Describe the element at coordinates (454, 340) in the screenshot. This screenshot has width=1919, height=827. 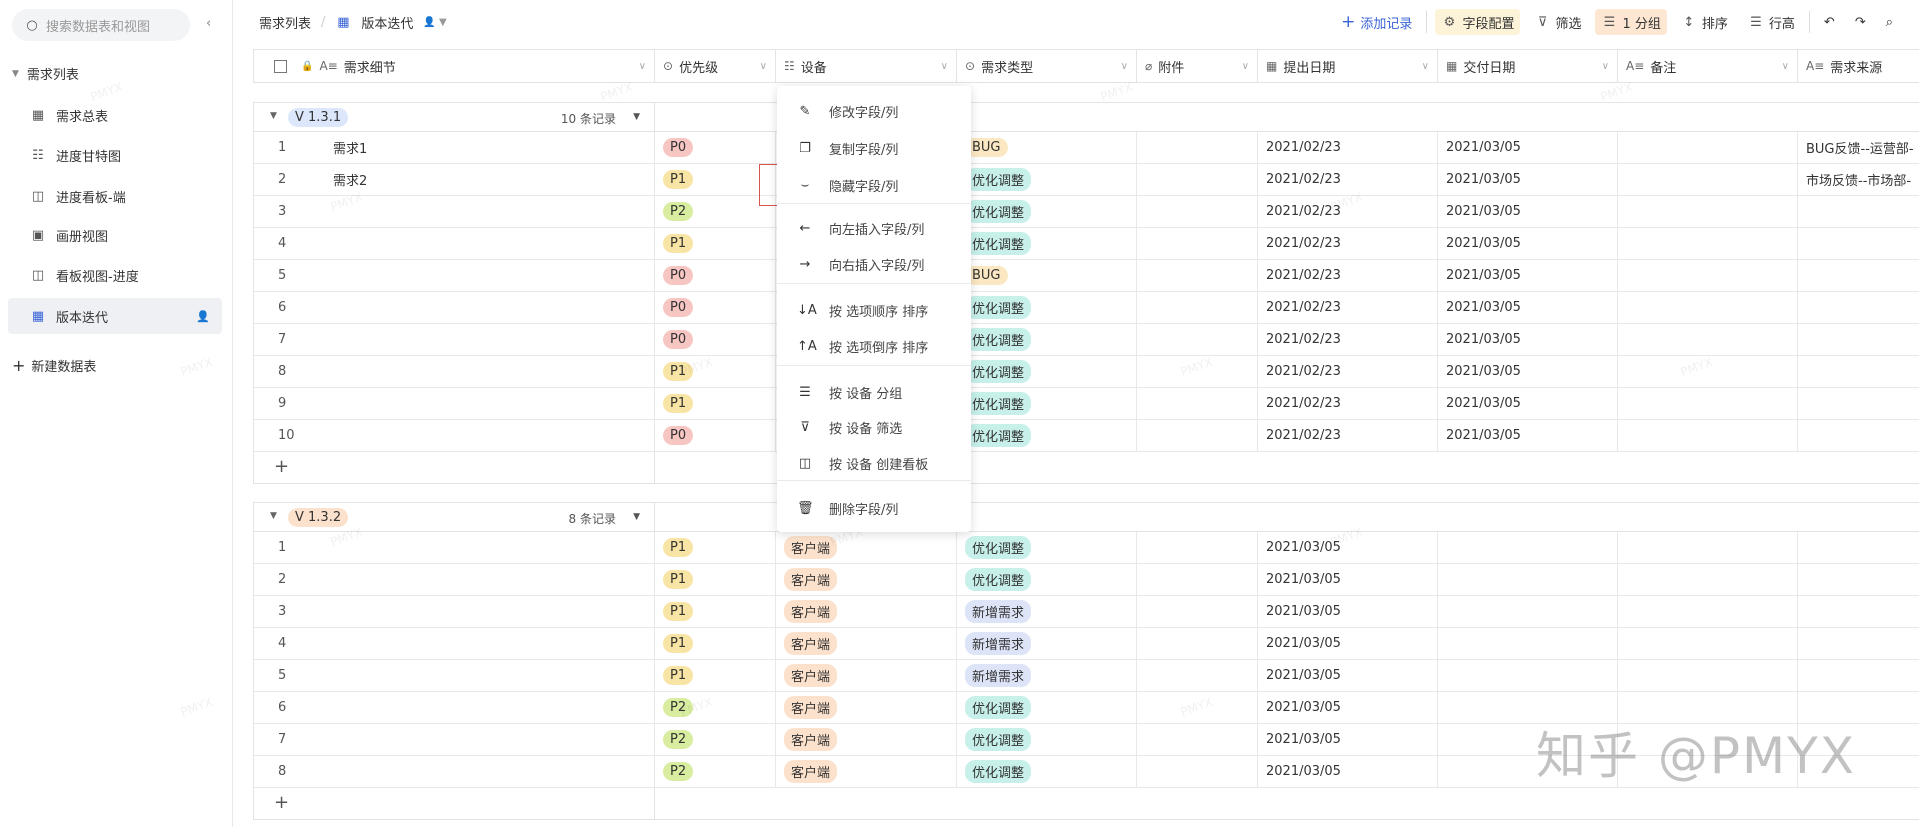
I see `row-cell: 7` at that location.